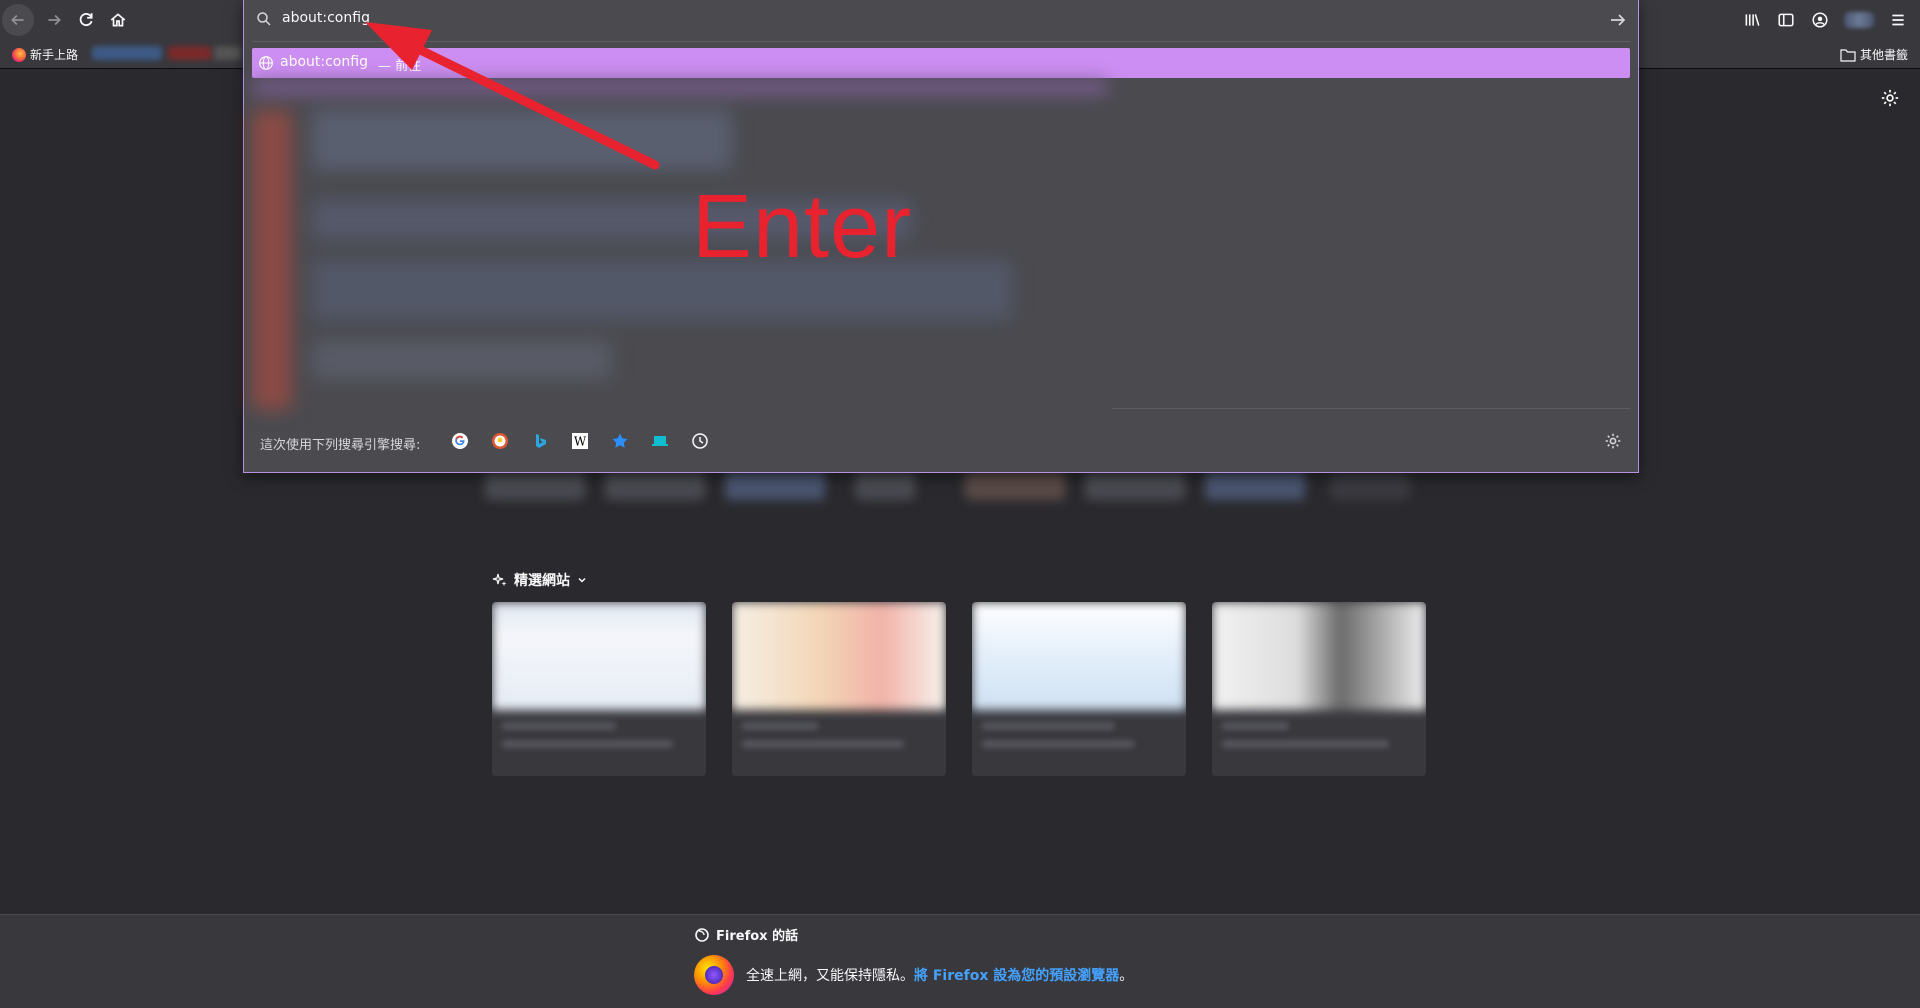  What do you see at coordinates (1126, 976) in the screenshot?
I see `snippet-trail: 。` at bounding box center [1126, 976].